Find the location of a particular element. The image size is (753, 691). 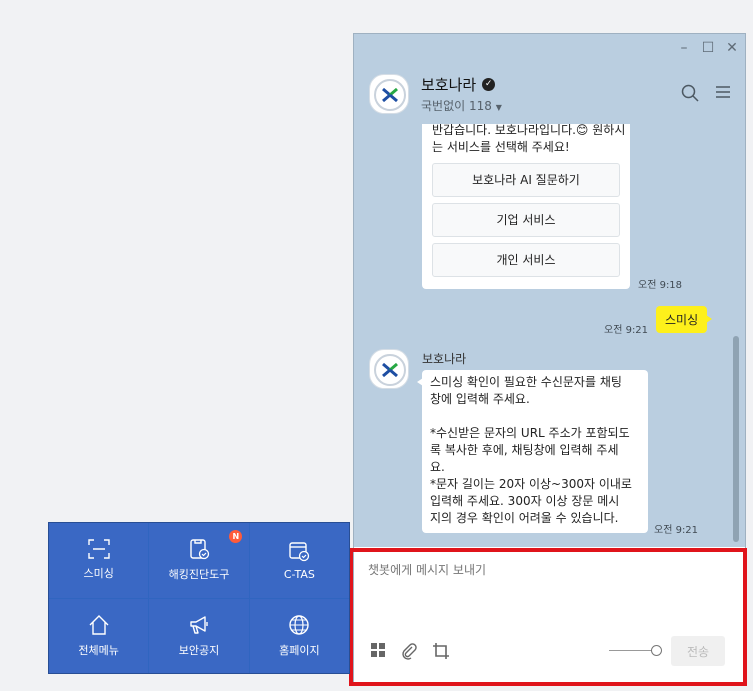

megaphone-icon is located at coordinates (199, 625).